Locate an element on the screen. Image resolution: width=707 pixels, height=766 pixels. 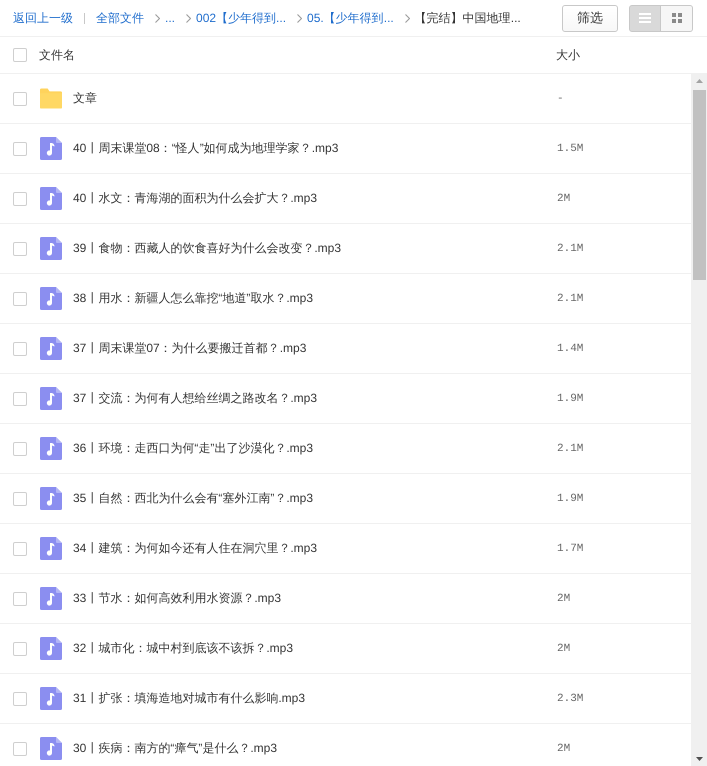
file-name: 37丨周末课堂07：为什么要搬迁首都？.mp3 is located at coordinates (315, 348).